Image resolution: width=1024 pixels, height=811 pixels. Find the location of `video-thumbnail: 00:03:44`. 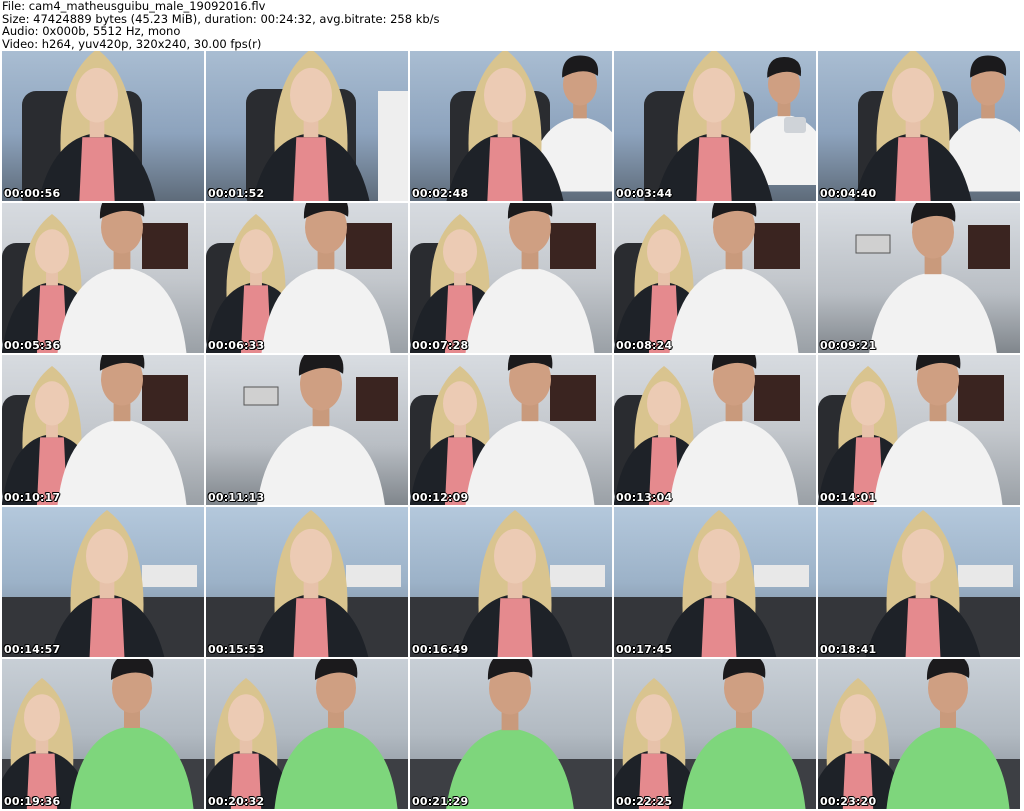

video-thumbnail: 00:03:44 is located at coordinates (715, 126).